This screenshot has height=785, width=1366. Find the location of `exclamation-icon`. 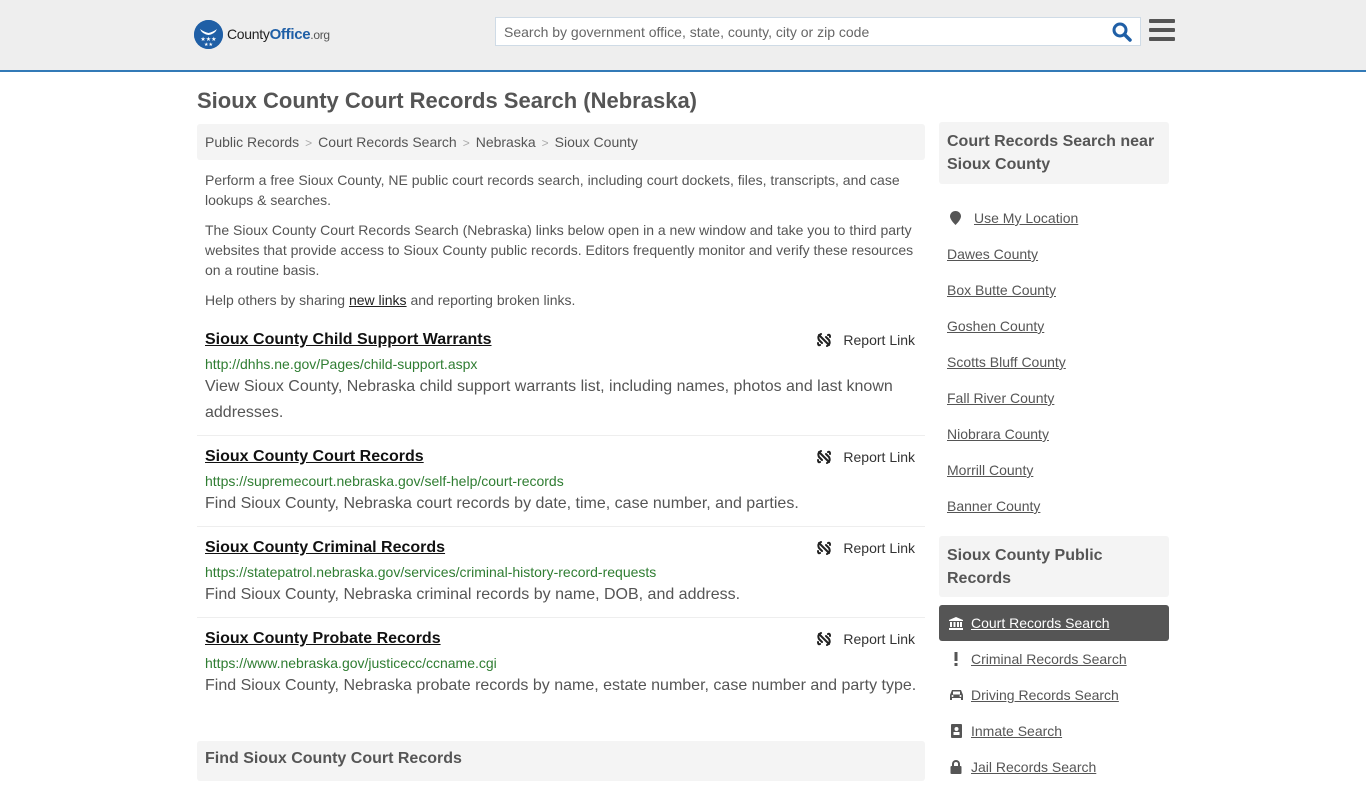

exclamation-icon is located at coordinates (956, 659).